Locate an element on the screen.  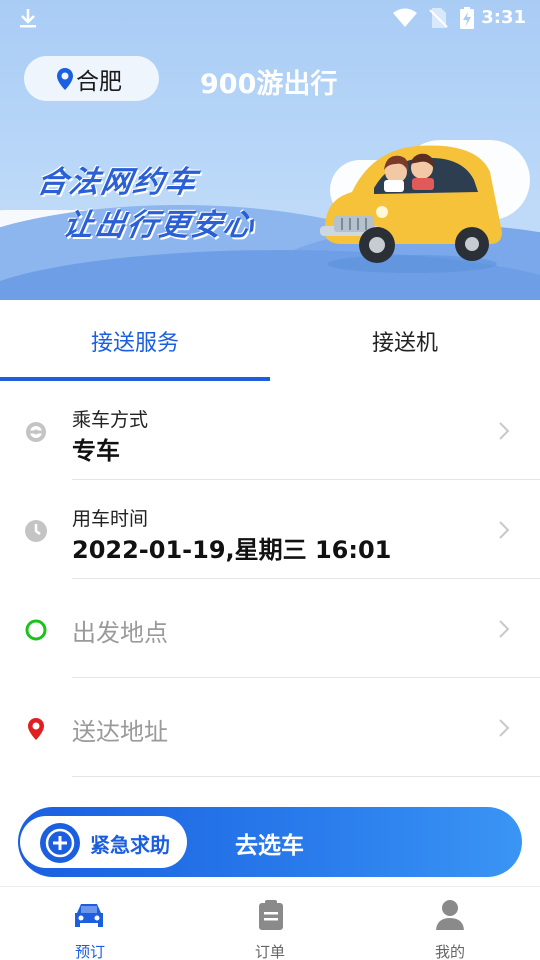
ride-time-value: 2022-01-19,星期三 16:01 is located at coordinates (232, 550).